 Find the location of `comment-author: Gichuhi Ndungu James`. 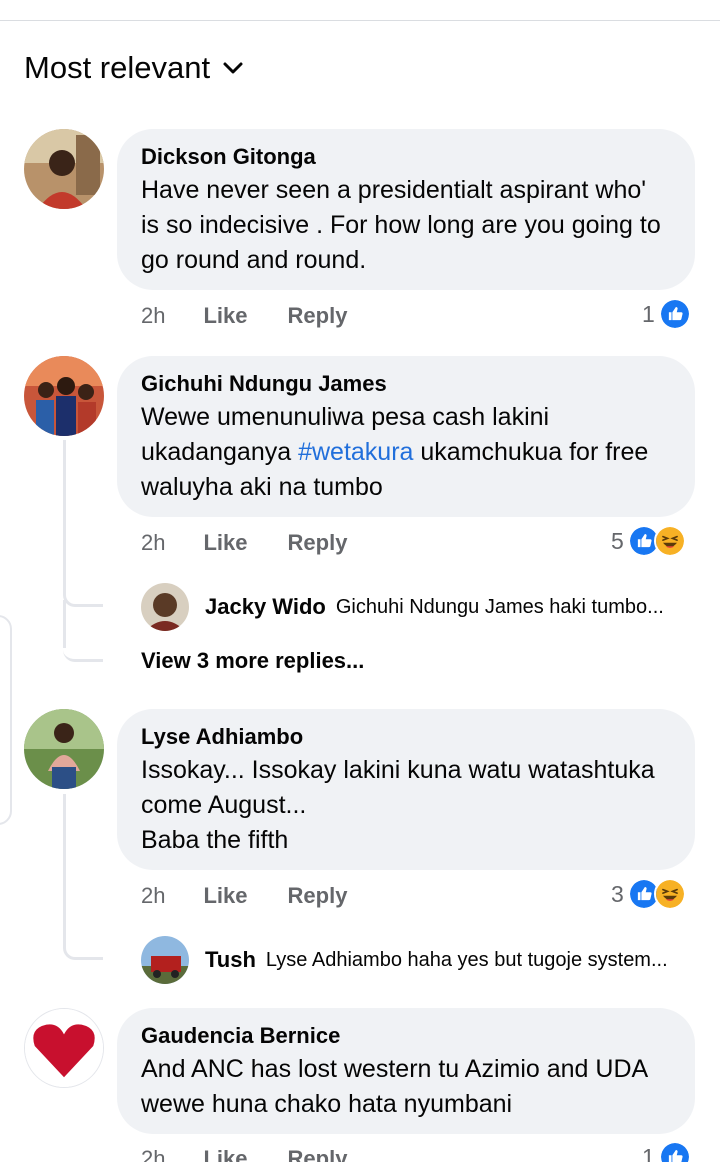

comment-author: Gichuhi Ndungu James is located at coordinates (406, 384).